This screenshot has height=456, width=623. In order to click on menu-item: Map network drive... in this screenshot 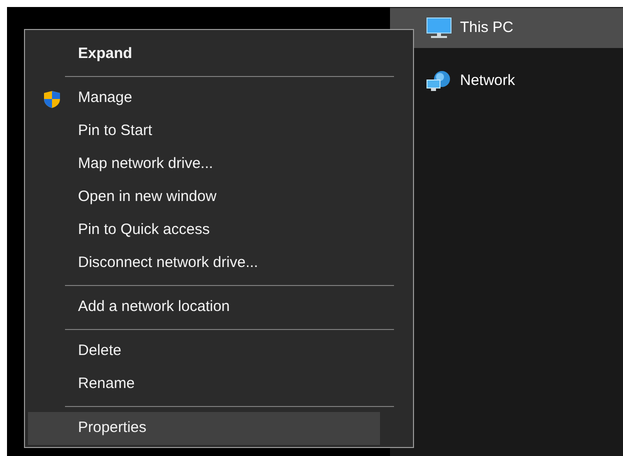, I will do `click(204, 164)`.